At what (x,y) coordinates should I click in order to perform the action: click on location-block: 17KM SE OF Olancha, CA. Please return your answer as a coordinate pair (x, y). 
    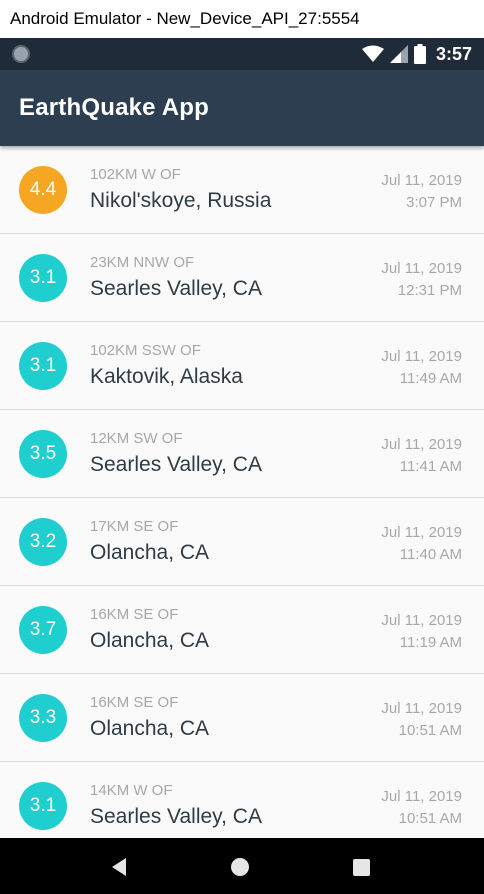
    Looking at the image, I should click on (149, 543).